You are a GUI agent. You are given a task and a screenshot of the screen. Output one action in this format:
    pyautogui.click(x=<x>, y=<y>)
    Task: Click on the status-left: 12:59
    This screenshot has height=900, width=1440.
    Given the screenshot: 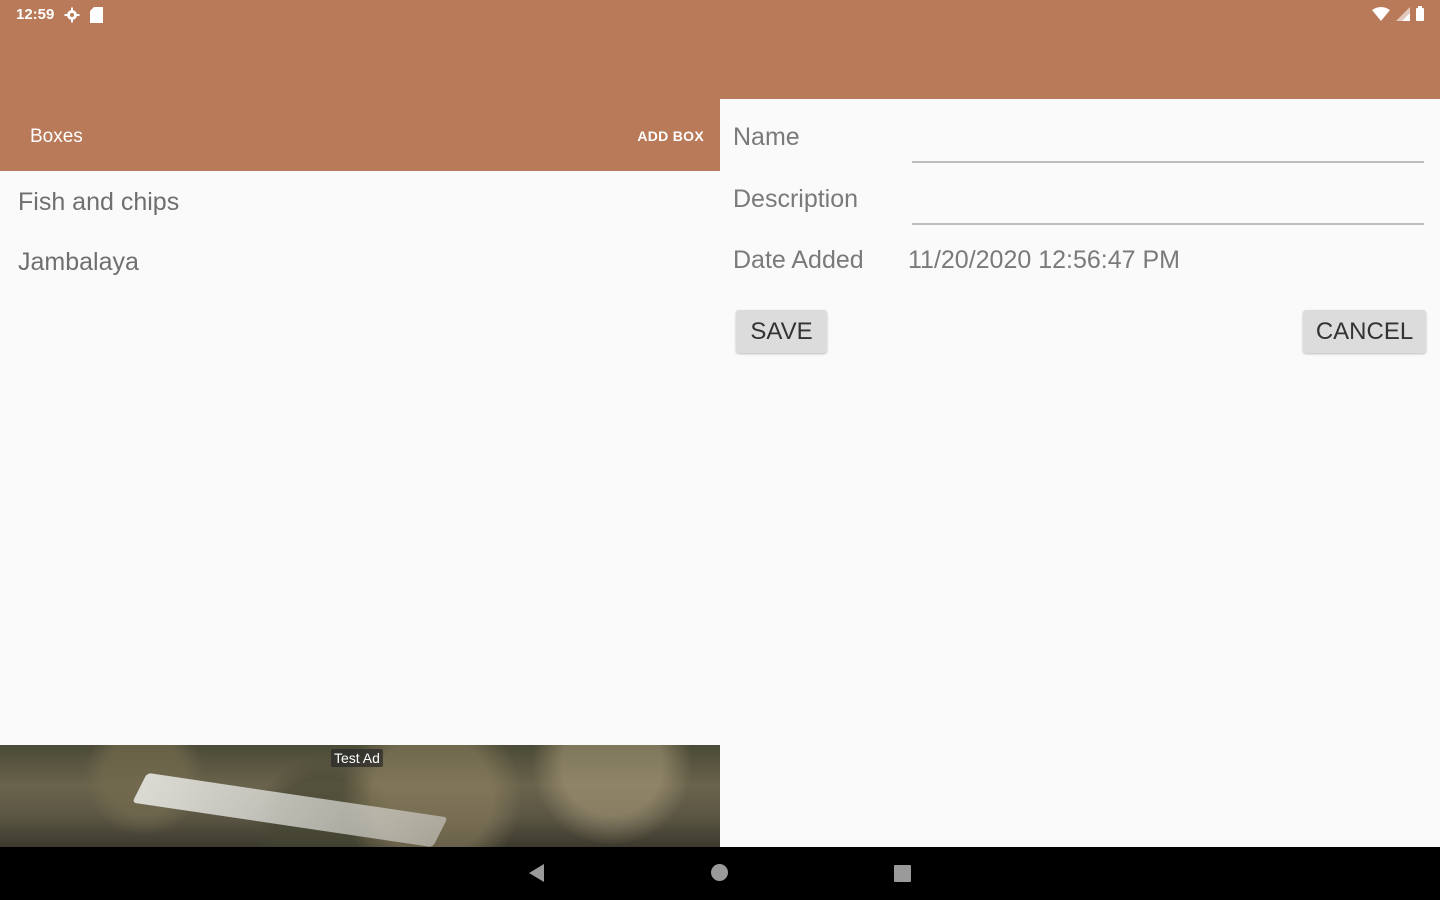 What is the action you would take?
    pyautogui.click(x=60, y=14)
    